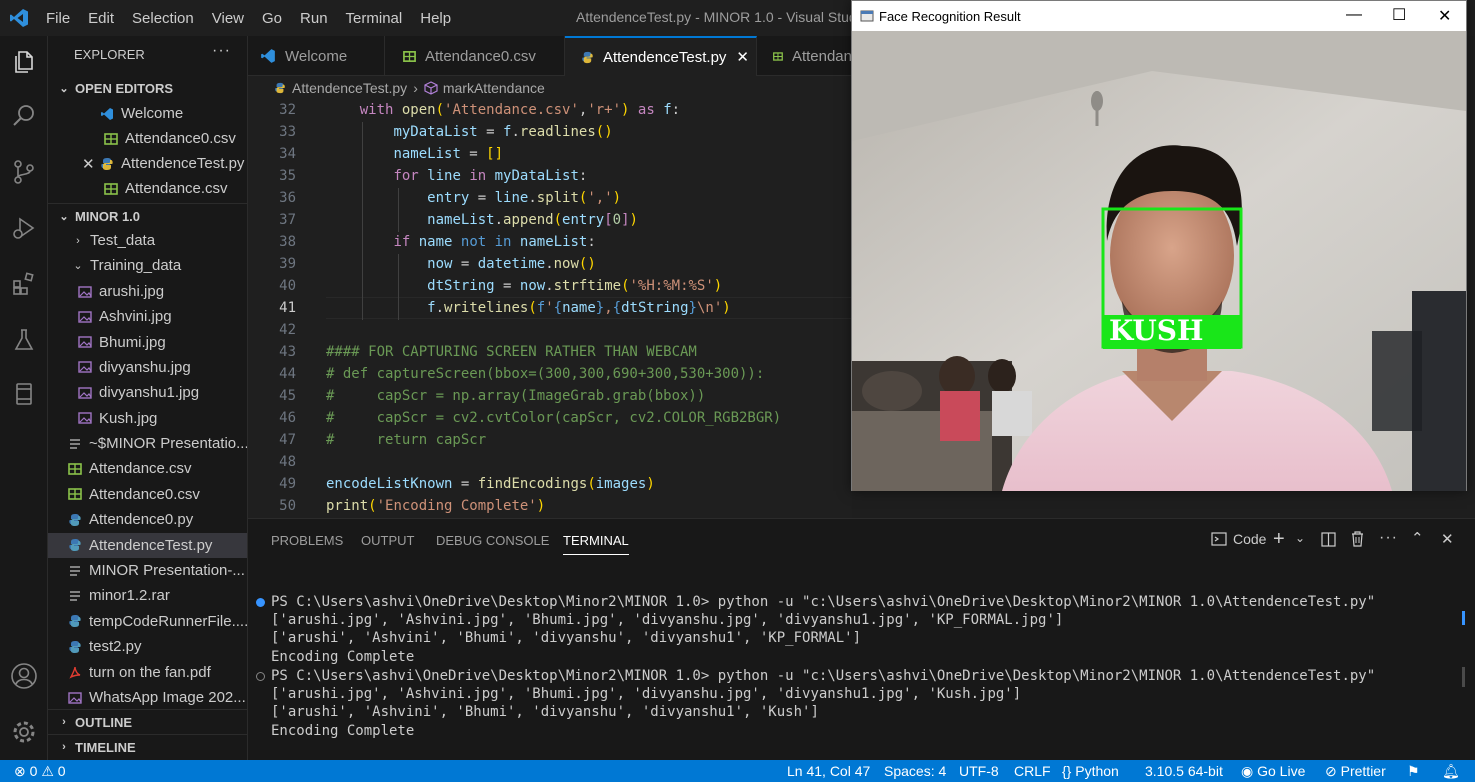 The height and width of the screenshot is (782, 1475). What do you see at coordinates (280, 88) in the screenshot?
I see `python-file-icon` at bounding box center [280, 88].